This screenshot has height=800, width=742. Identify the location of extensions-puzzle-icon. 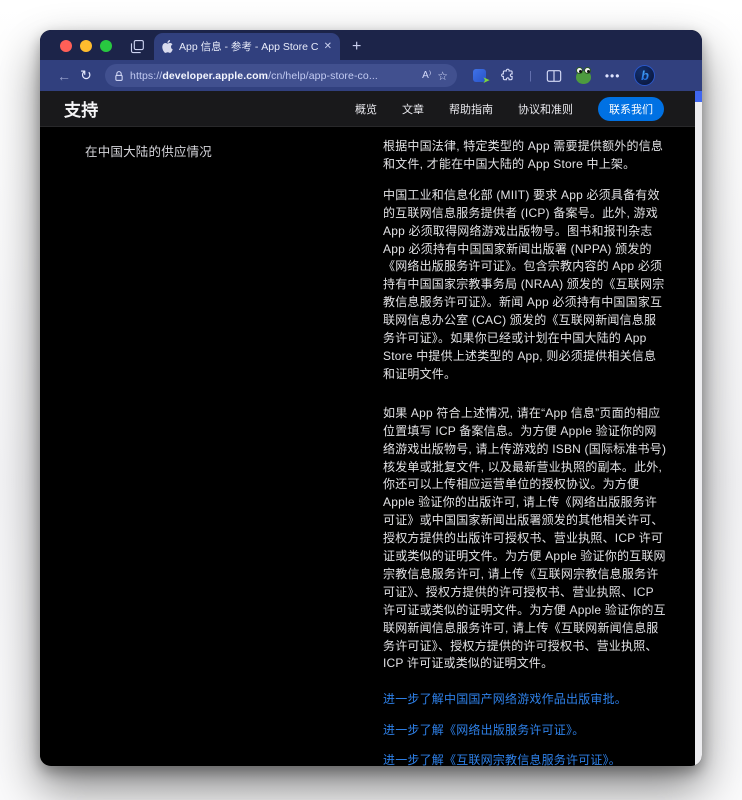
(507, 75).